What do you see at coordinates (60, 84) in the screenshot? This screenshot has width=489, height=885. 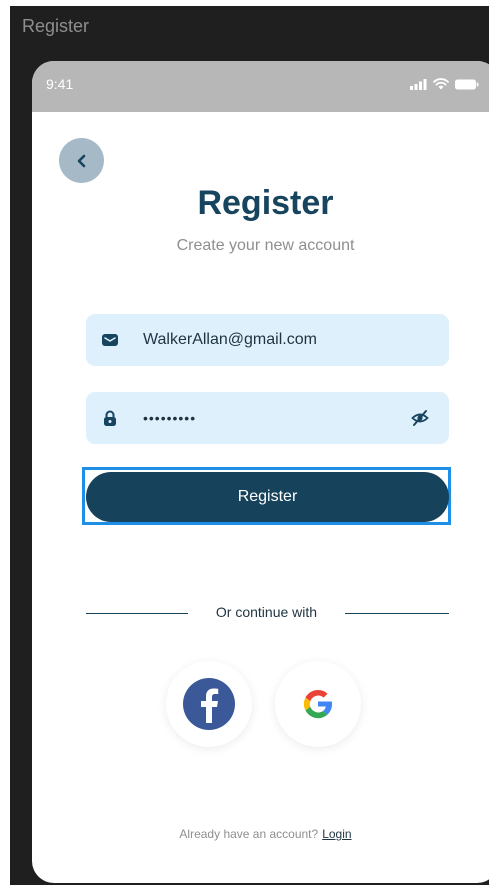 I see `status-time: 9:41` at bounding box center [60, 84].